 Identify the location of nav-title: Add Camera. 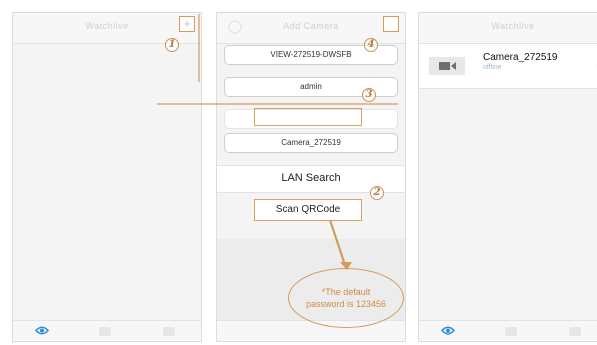
(311, 26).